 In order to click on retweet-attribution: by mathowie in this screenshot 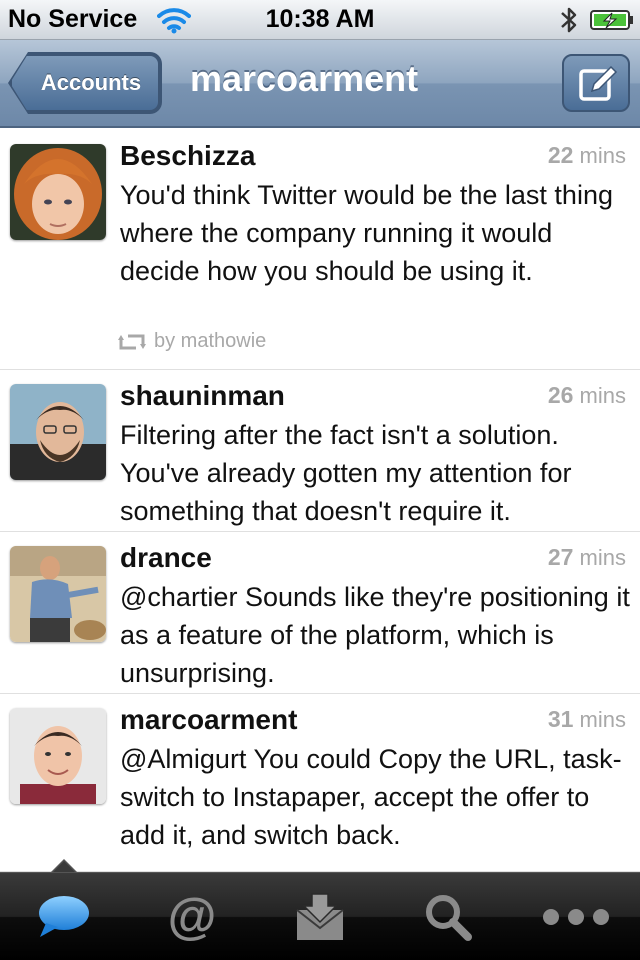, I will do `click(192, 341)`.